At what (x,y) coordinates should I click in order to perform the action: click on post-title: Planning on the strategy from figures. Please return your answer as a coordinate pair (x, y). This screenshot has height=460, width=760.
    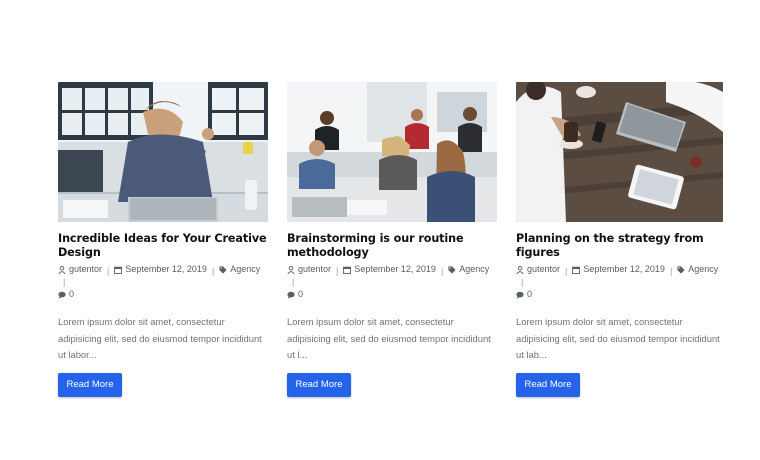
    Looking at the image, I should click on (619, 245).